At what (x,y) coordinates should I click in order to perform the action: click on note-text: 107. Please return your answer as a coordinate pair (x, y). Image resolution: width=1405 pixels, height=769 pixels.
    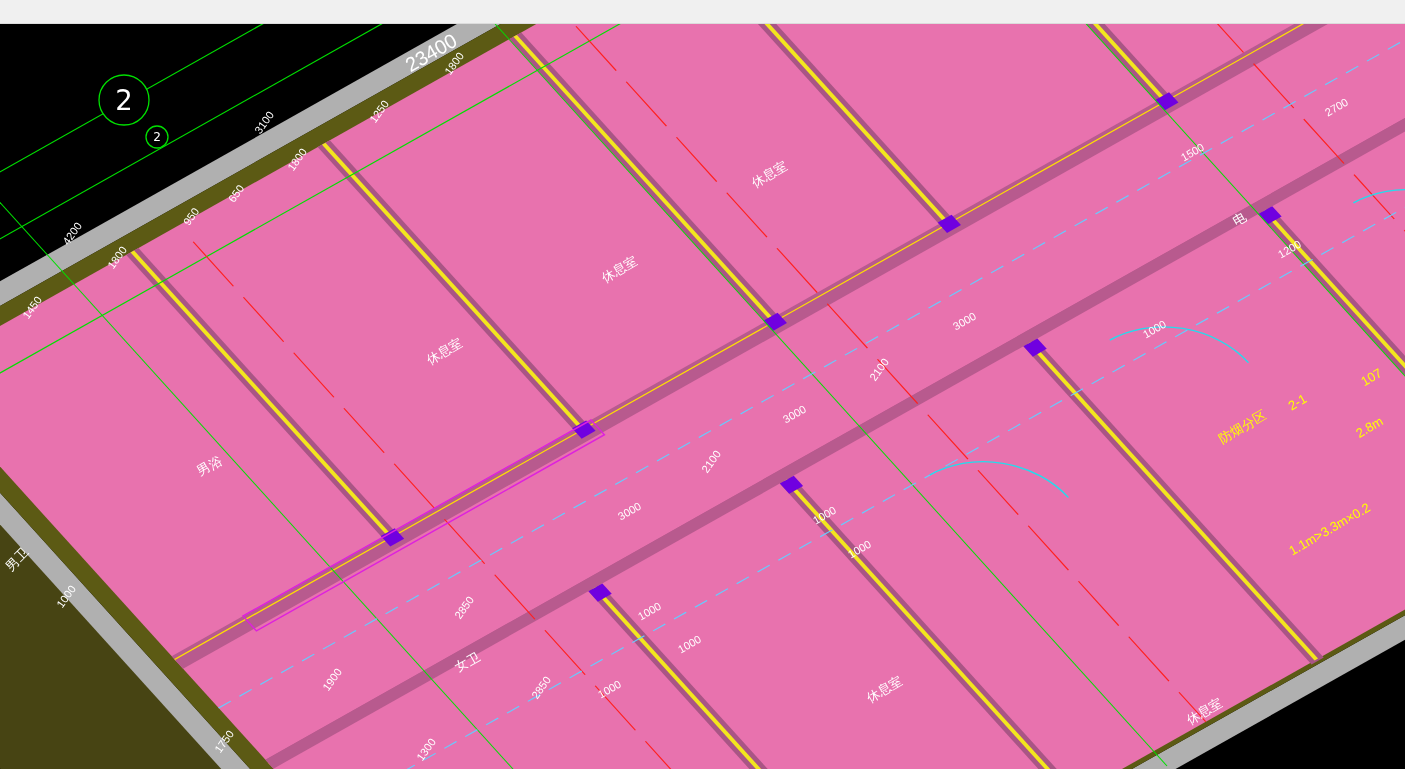
    Looking at the image, I should click on (1371, 377).